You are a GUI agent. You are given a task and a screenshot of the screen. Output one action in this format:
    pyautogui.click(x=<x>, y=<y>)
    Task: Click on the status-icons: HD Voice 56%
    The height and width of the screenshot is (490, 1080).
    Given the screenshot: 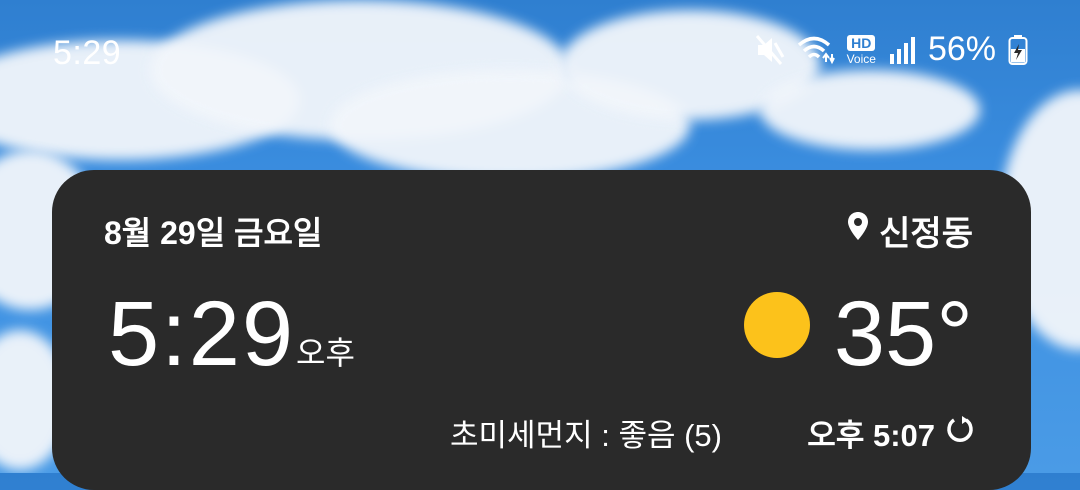 What is the action you would take?
    pyautogui.click(x=891, y=49)
    